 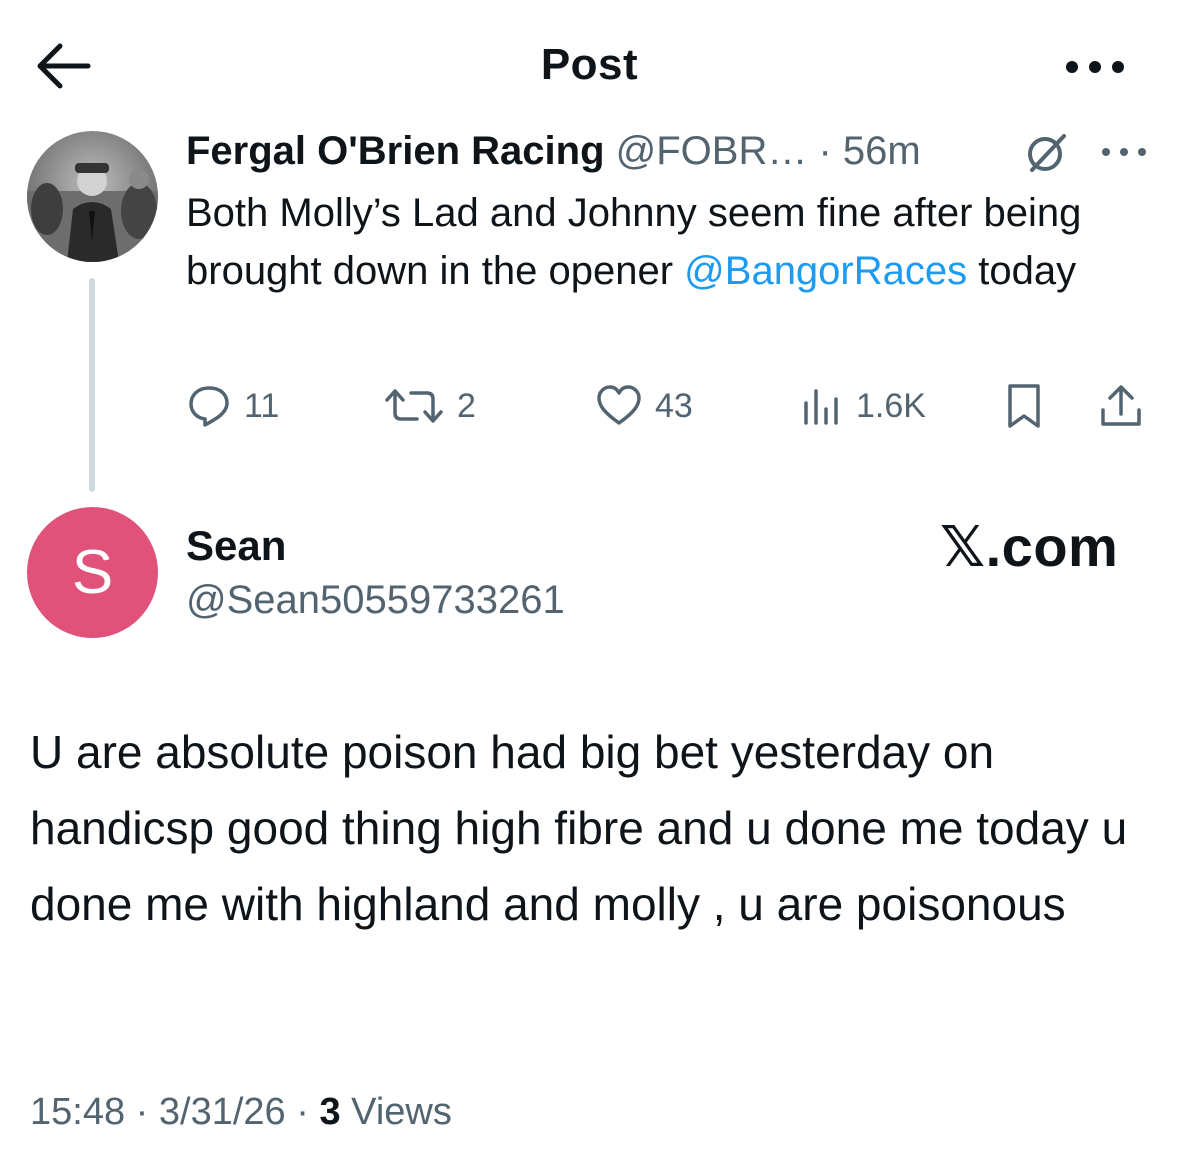 I want to click on post-meta: 15:48 · 3/31/26 · 3 Views, so click(x=241, y=1112).